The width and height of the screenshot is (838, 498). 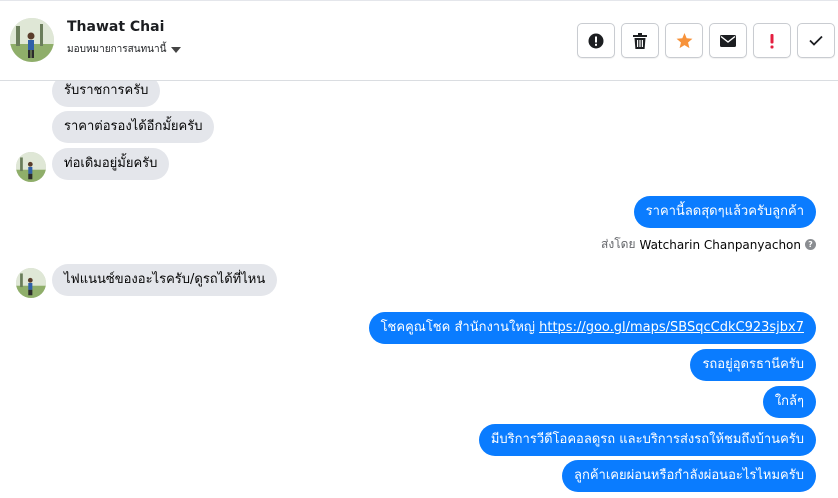 I want to click on star-icon, so click(x=684, y=40).